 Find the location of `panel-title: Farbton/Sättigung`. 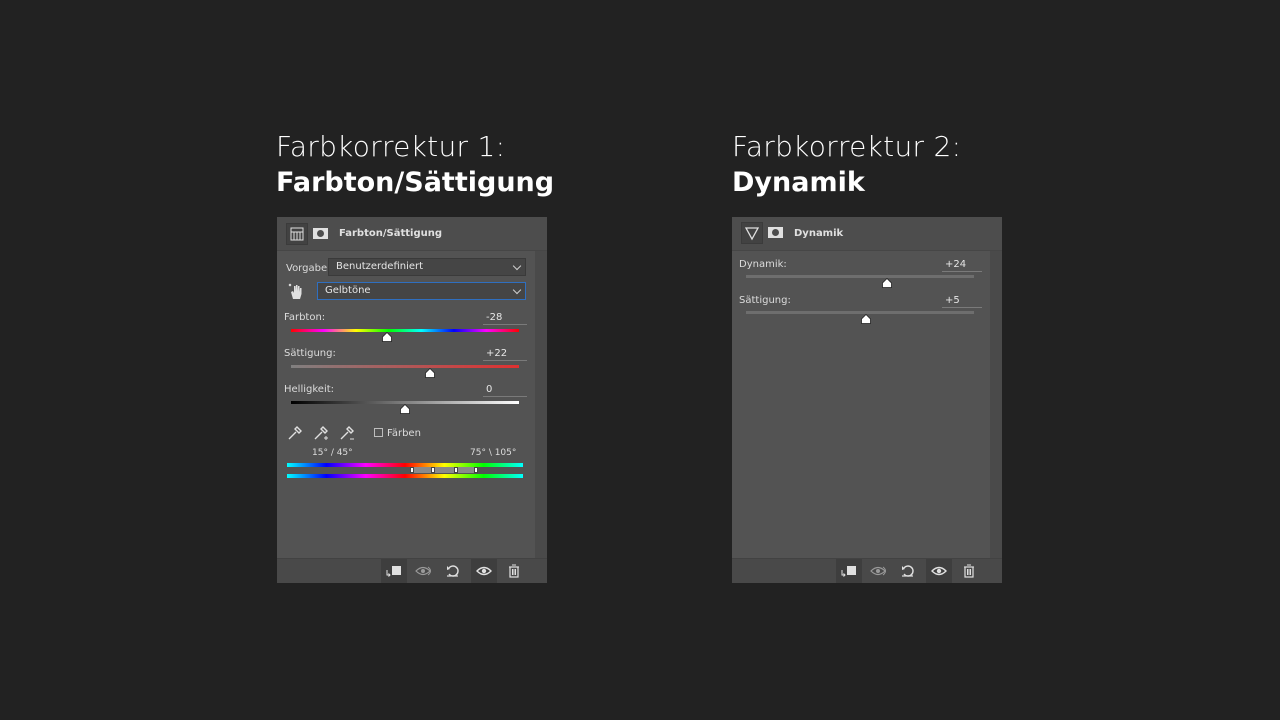

panel-title: Farbton/Sättigung is located at coordinates (390, 233).